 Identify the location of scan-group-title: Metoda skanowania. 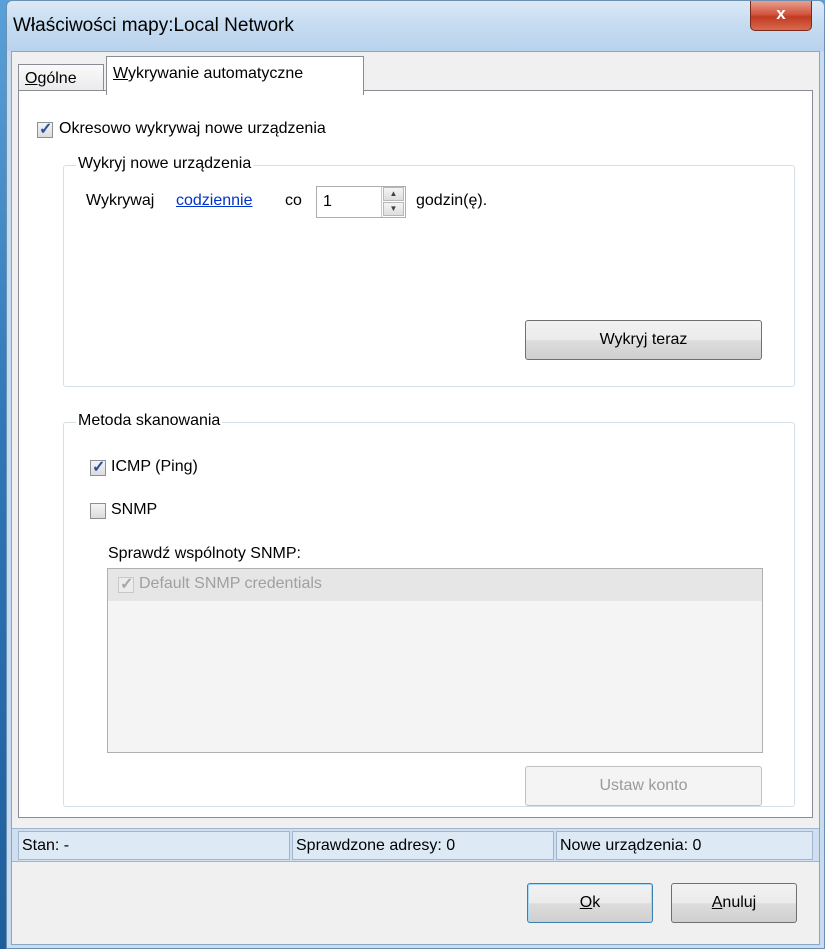
(149, 421).